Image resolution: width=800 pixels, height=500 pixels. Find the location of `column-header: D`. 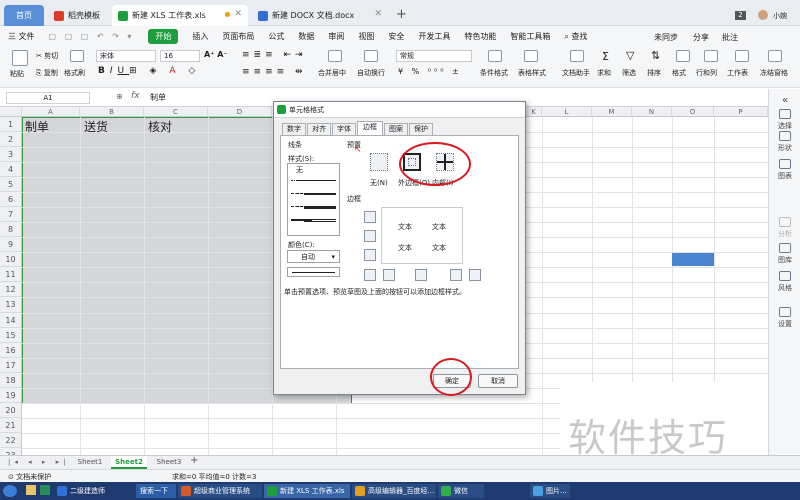

column-header: D is located at coordinates (240, 112).